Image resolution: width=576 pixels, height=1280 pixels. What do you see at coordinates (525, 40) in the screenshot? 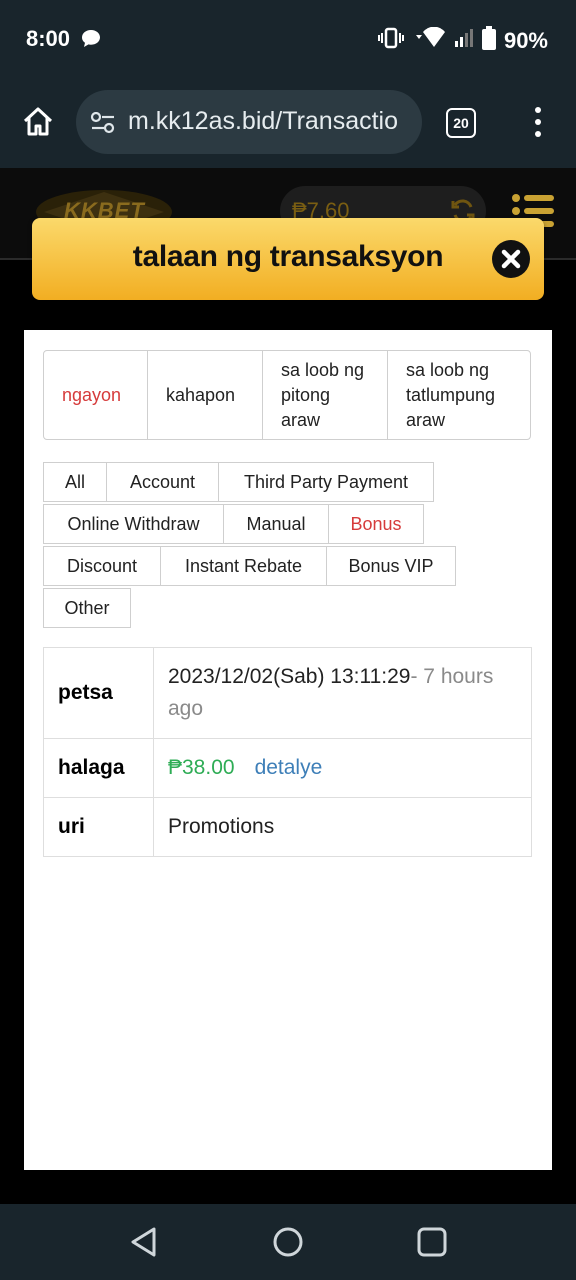
I see `battery-percent: 90%` at bounding box center [525, 40].